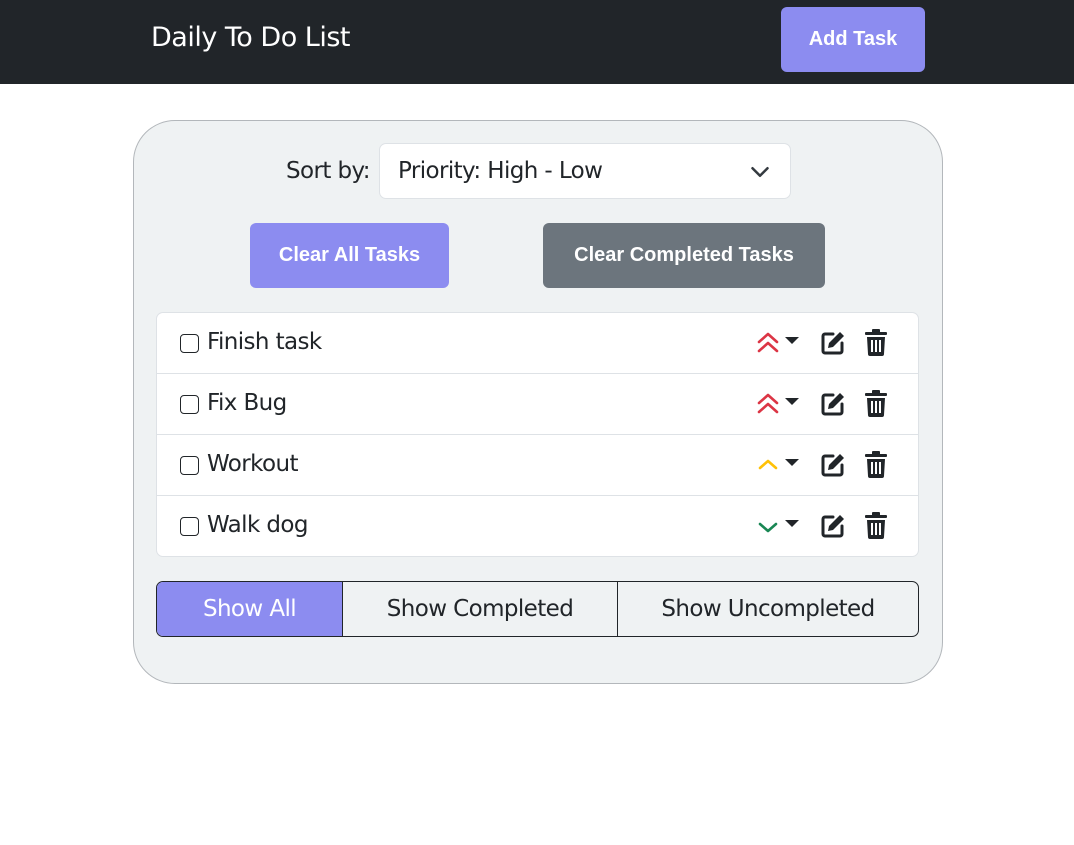 The image size is (1074, 845). I want to click on task-row: Finish task, so click(537, 343).